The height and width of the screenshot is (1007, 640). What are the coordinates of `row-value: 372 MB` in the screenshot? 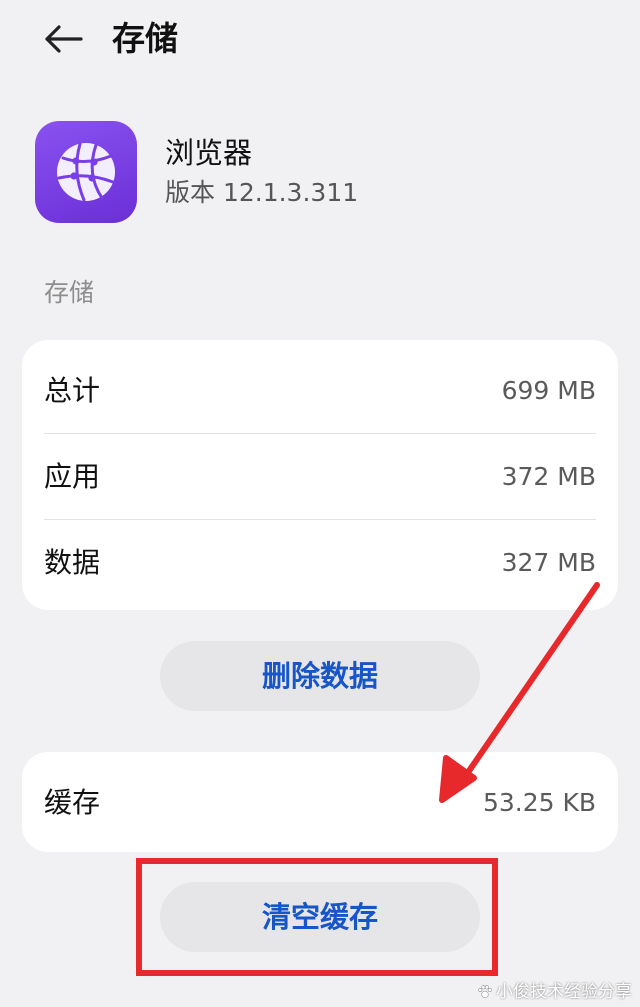 It's located at (548, 476).